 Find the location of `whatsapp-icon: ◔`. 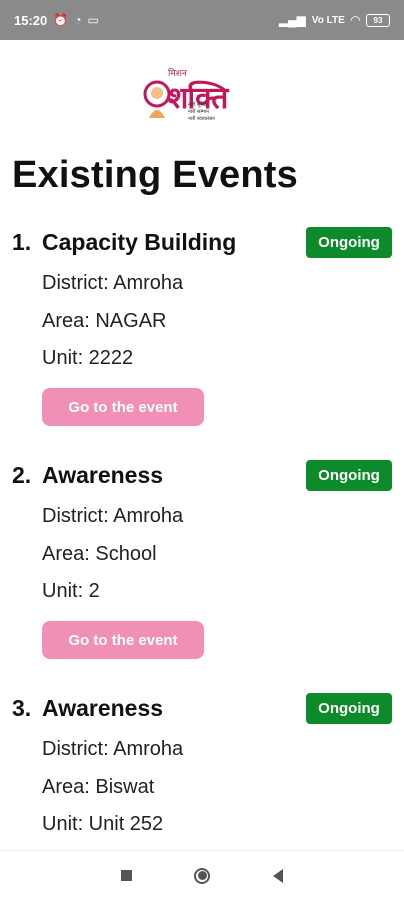

whatsapp-icon: ◔ is located at coordinates (78, 20).